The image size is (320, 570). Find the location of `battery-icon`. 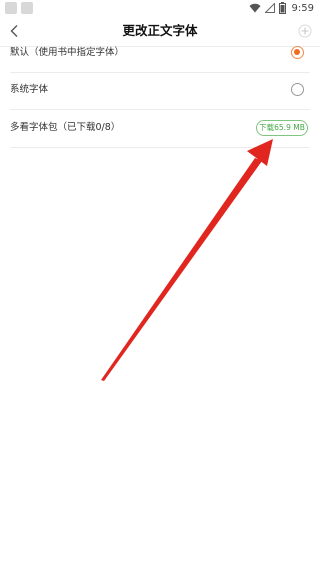

battery-icon is located at coordinates (282, 8).